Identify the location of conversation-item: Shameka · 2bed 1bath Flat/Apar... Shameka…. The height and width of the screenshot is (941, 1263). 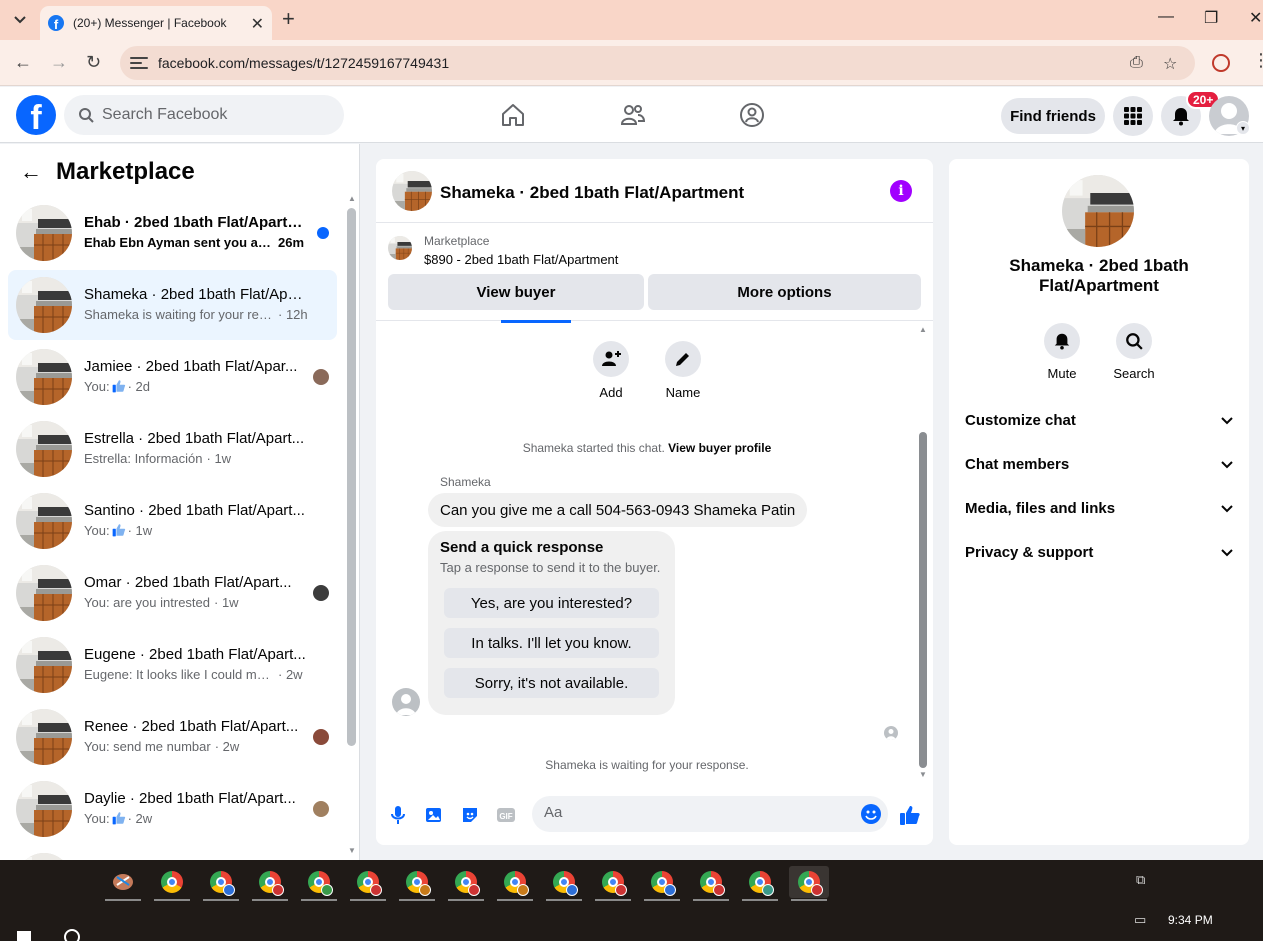
(172, 305).